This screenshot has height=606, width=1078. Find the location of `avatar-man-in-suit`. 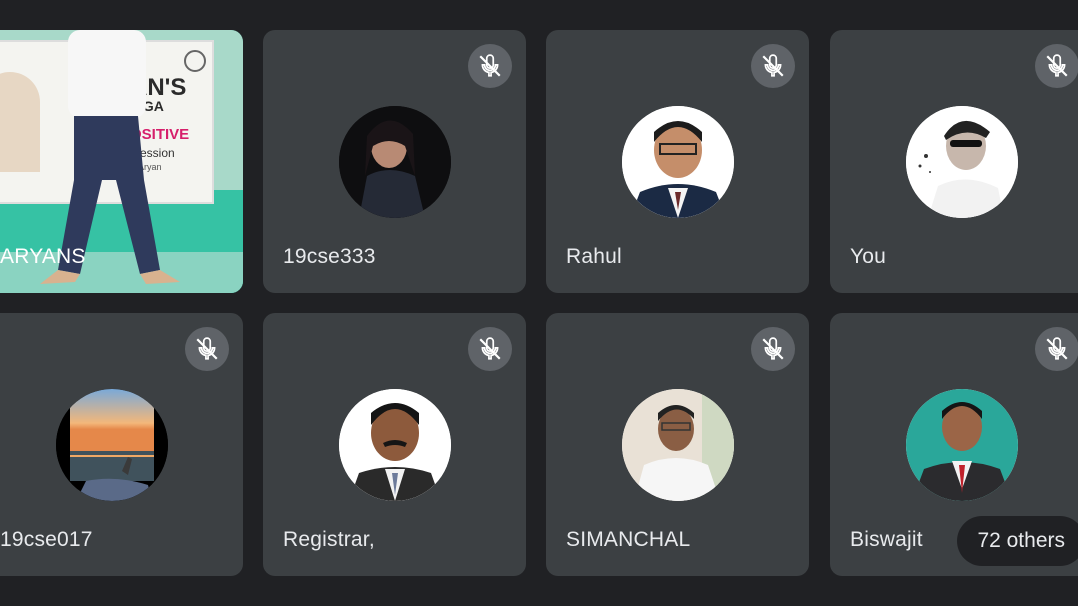

avatar-man-in-suit is located at coordinates (678, 162).